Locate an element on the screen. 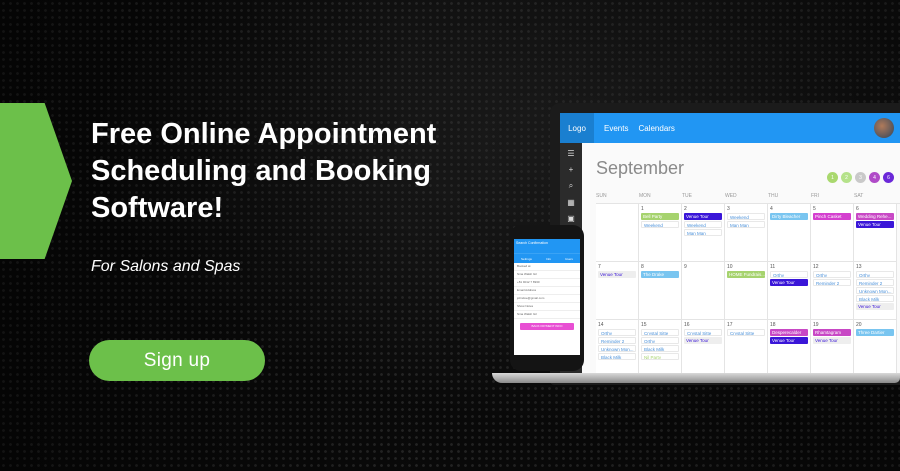 The height and width of the screenshot is (471, 900). calendar-day: 18 Desperecalder Venue Tour is located at coordinates (789, 347).